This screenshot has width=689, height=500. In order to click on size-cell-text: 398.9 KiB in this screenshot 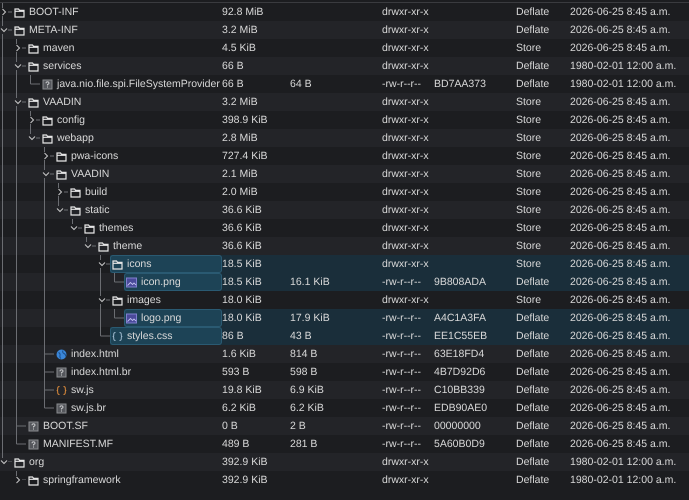, I will do `click(245, 120)`.